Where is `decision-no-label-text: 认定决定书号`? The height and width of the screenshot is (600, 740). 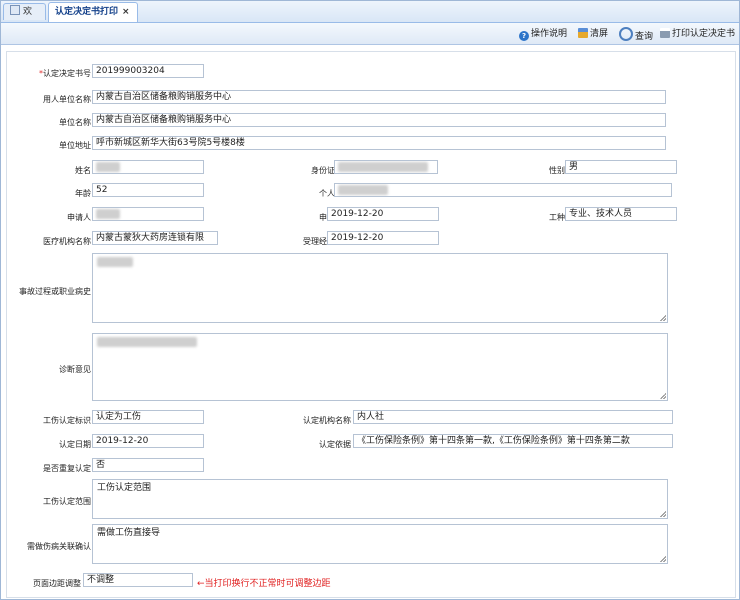
decision-no-label-text: 认定决定书号 is located at coordinates (67, 73).